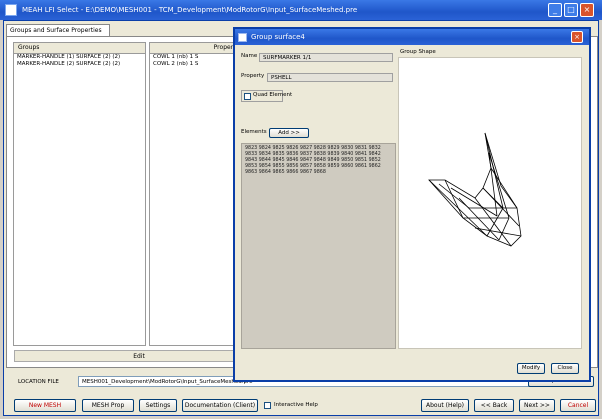 The image size is (602, 419). I want to click on interactive-help-label: Interactive Help, so click(296, 405).